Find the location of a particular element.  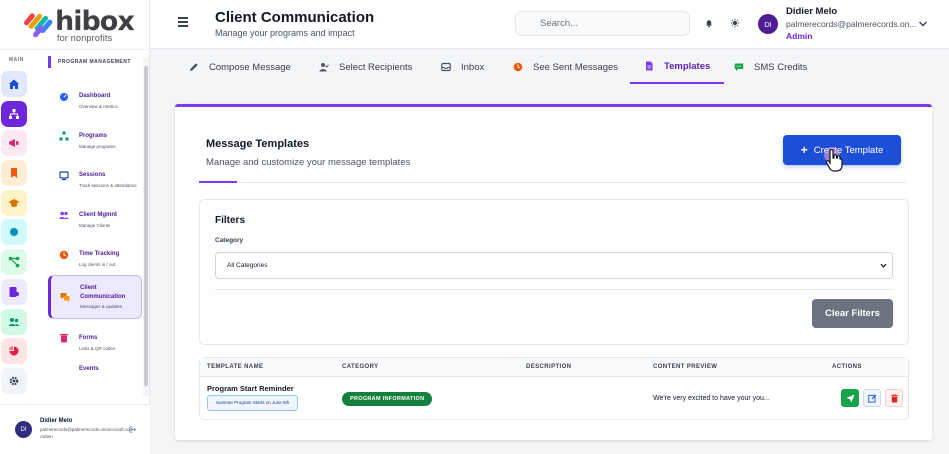

sidebar-item-title: Time Tracking is located at coordinates (99, 254).